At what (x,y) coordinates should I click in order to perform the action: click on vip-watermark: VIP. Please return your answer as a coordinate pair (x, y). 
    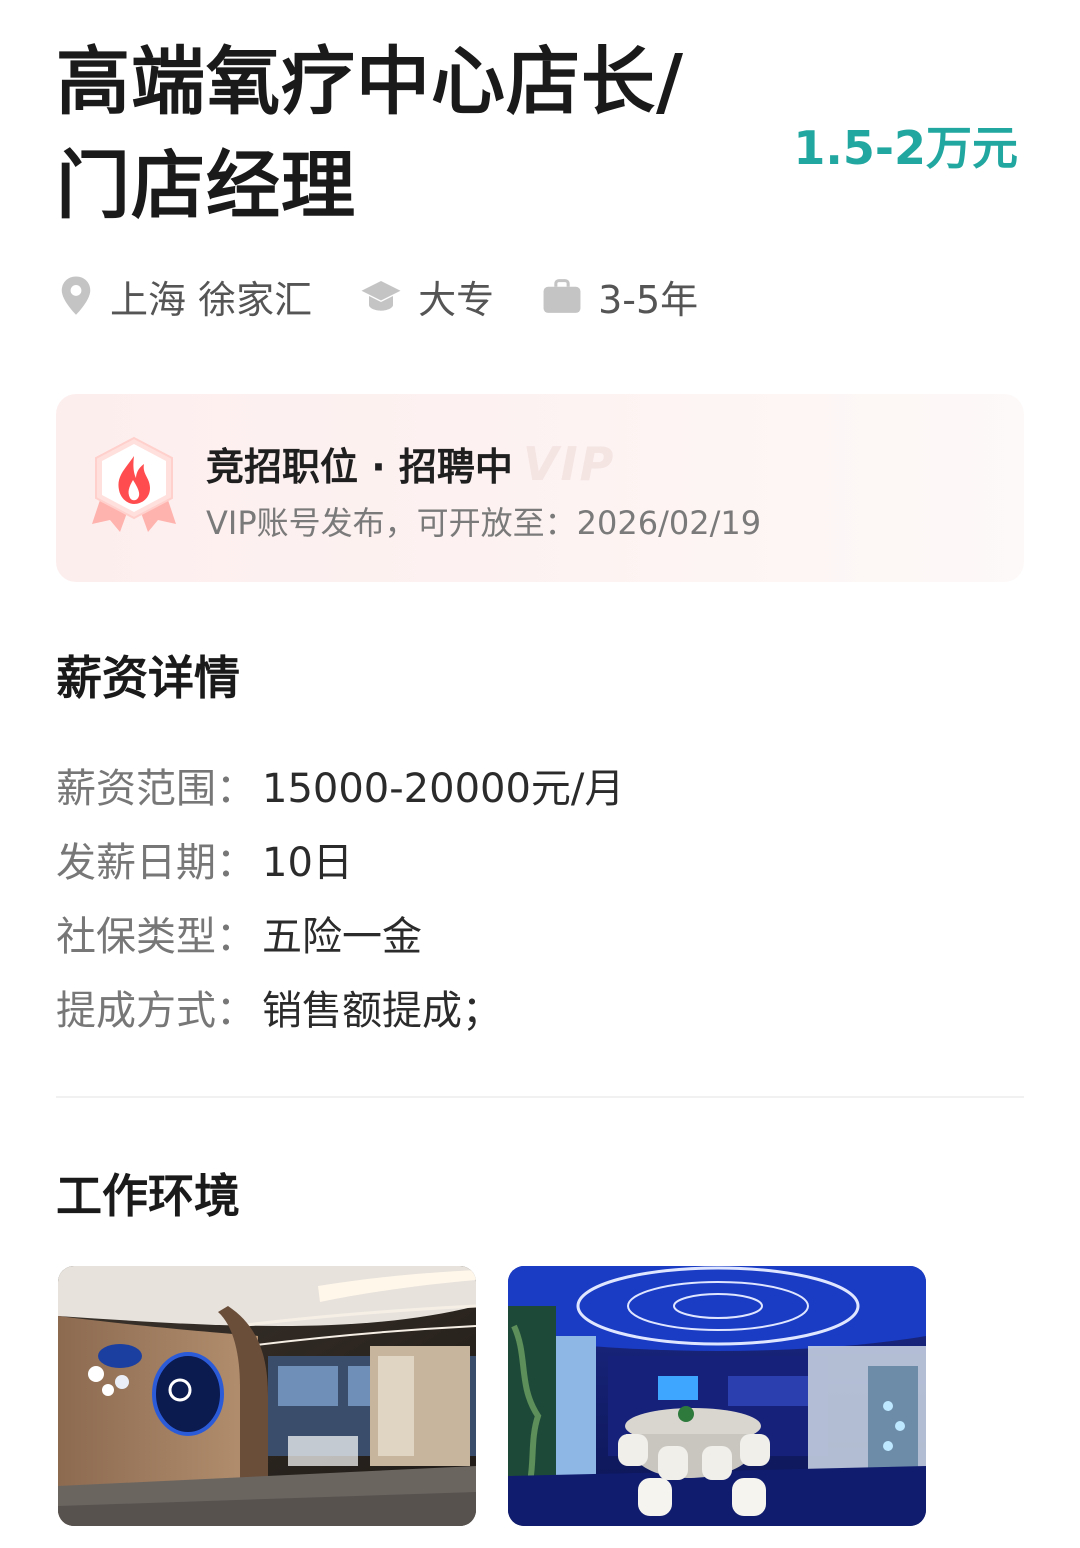
    Looking at the image, I should click on (569, 463).